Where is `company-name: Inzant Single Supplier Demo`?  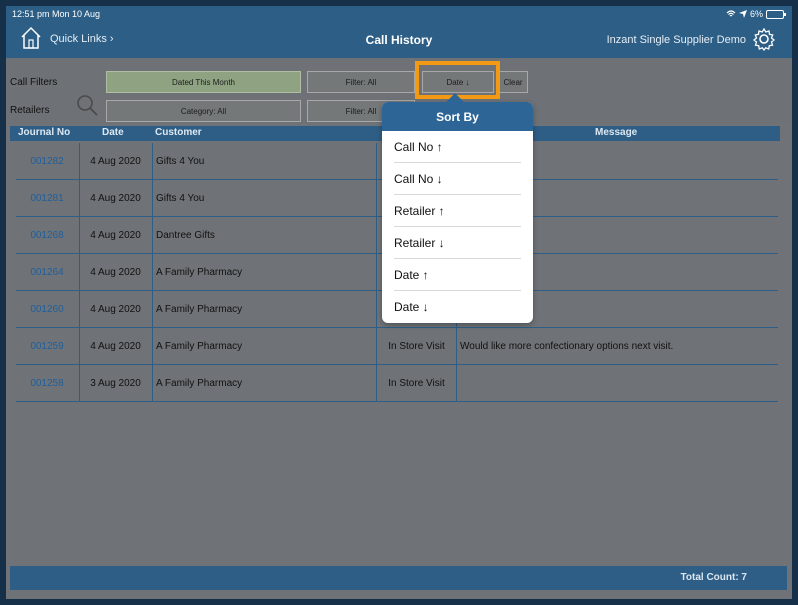
company-name: Inzant Single Supplier Demo is located at coordinates (676, 40).